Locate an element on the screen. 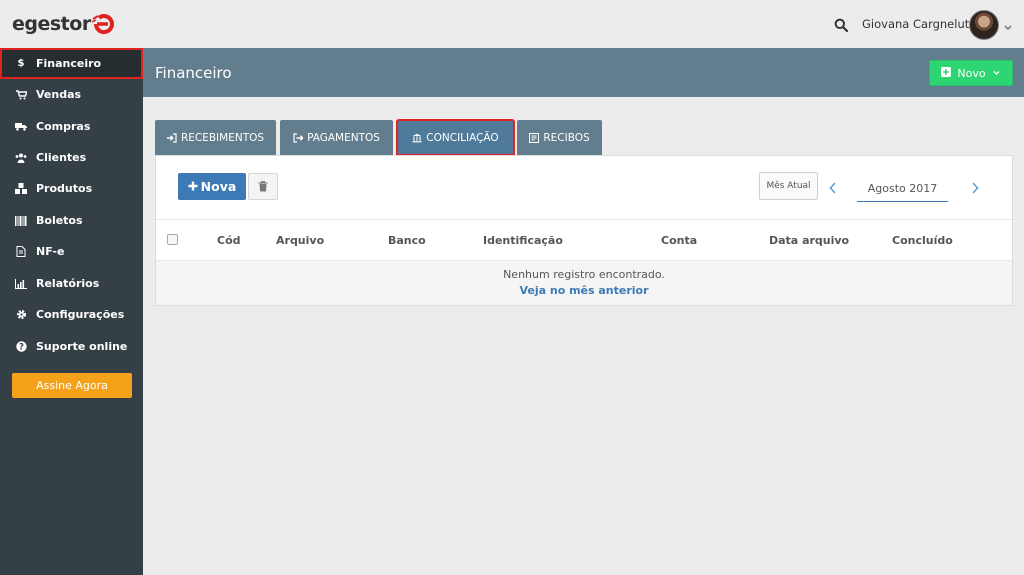 This screenshot has width=1024, height=575. sidebar-item-label: NF-e is located at coordinates (50, 251).